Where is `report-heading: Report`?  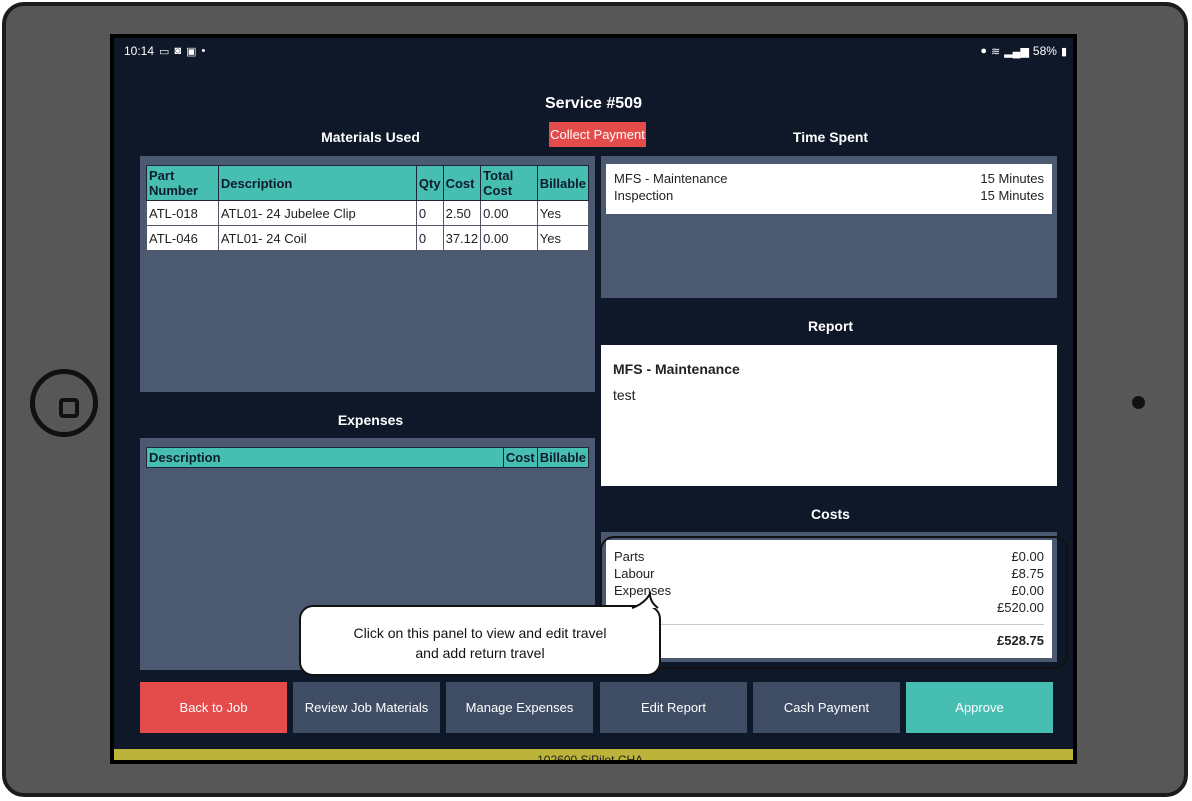 report-heading: Report is located at coordinates (830, 326).